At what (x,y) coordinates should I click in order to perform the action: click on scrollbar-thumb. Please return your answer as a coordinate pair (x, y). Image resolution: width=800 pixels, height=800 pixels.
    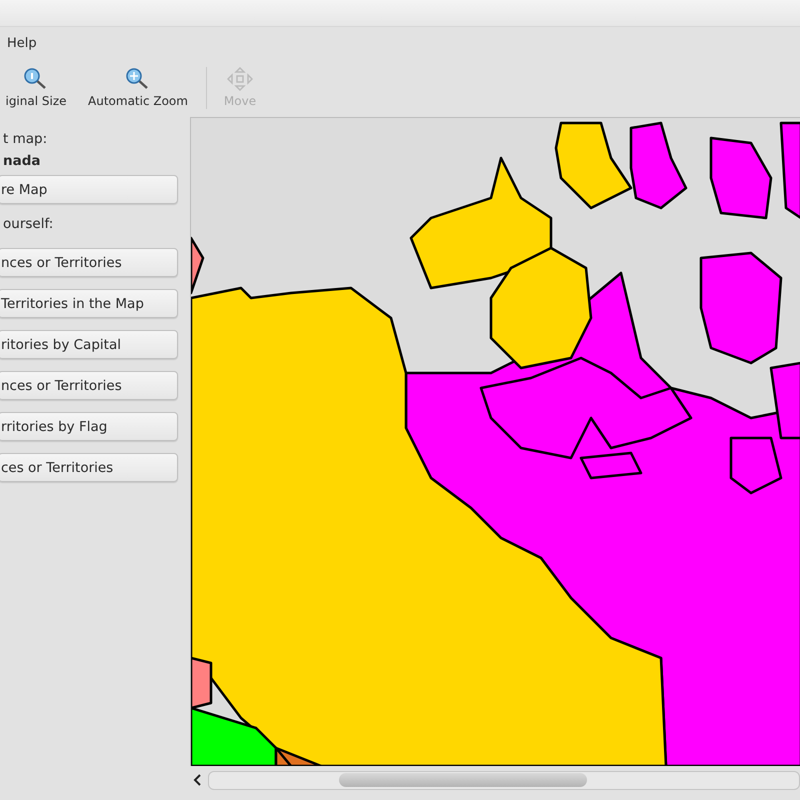
    Looking at the image, I should click on (463, 779).